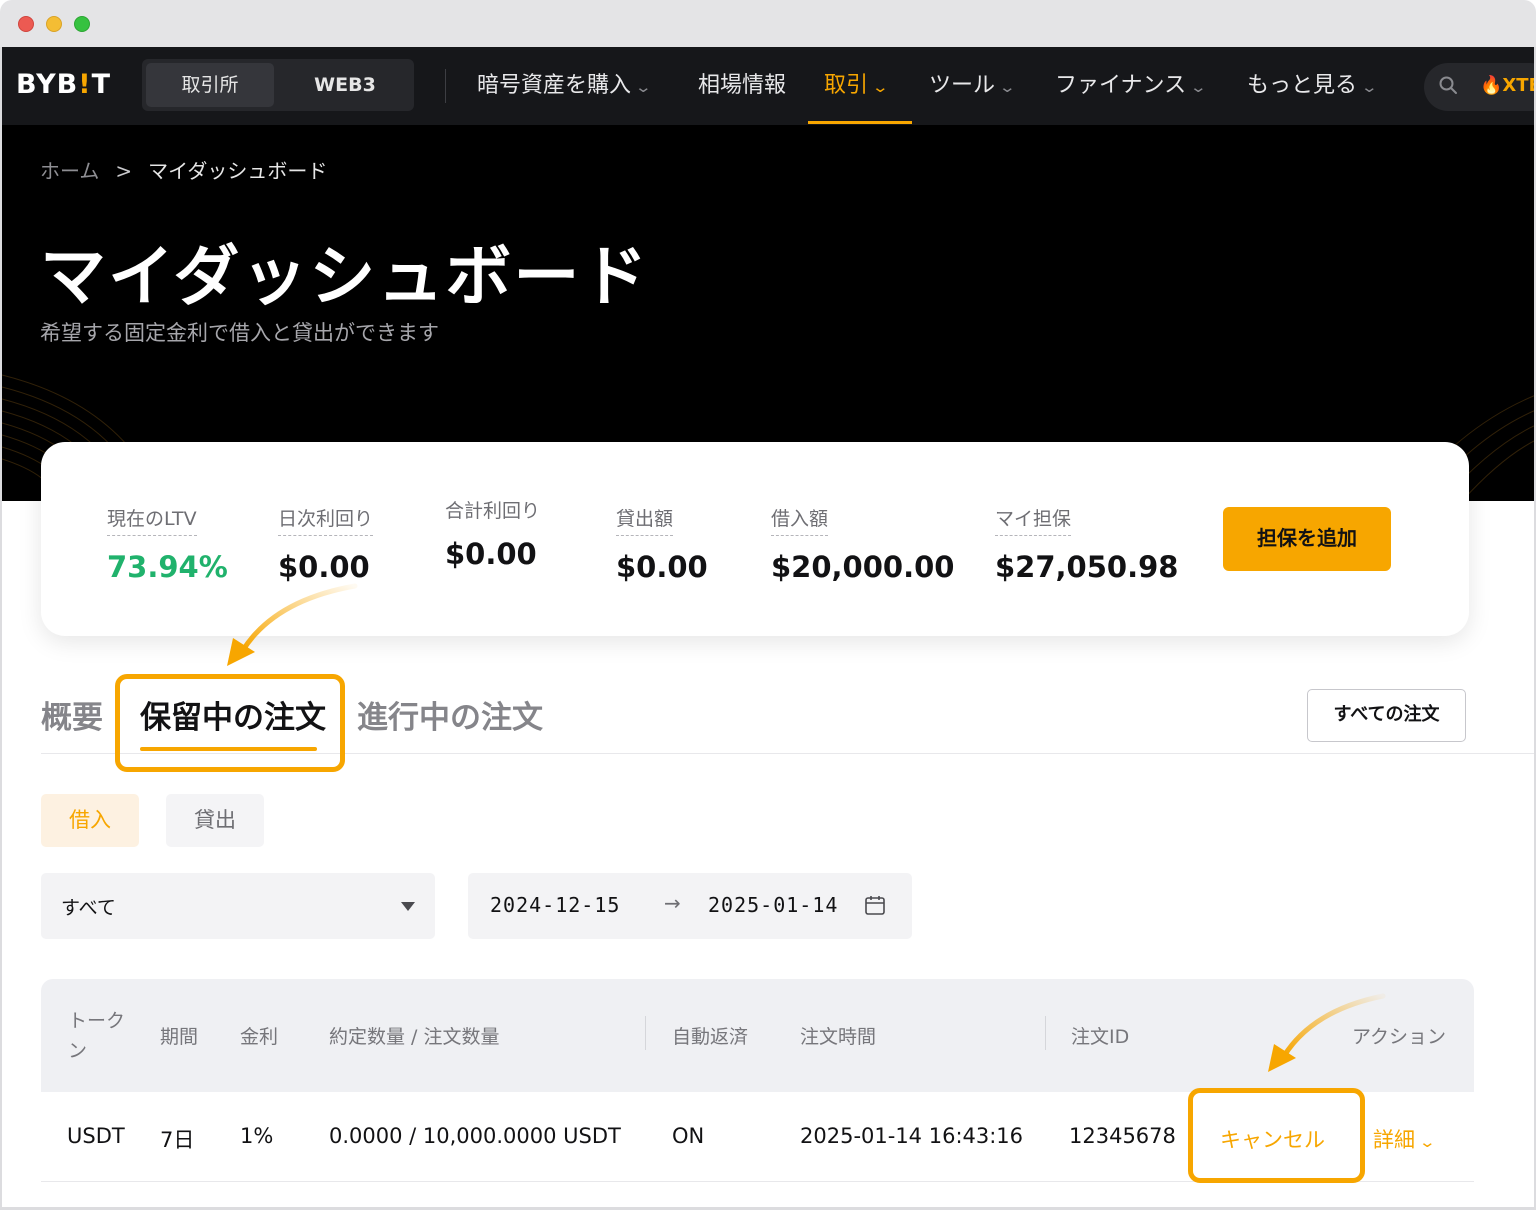 This screenshot has height=1210, width=1536. Describe the element at coordinates (124, 171) in the screenshot. I see `chevron-right-icon: >` at that location.